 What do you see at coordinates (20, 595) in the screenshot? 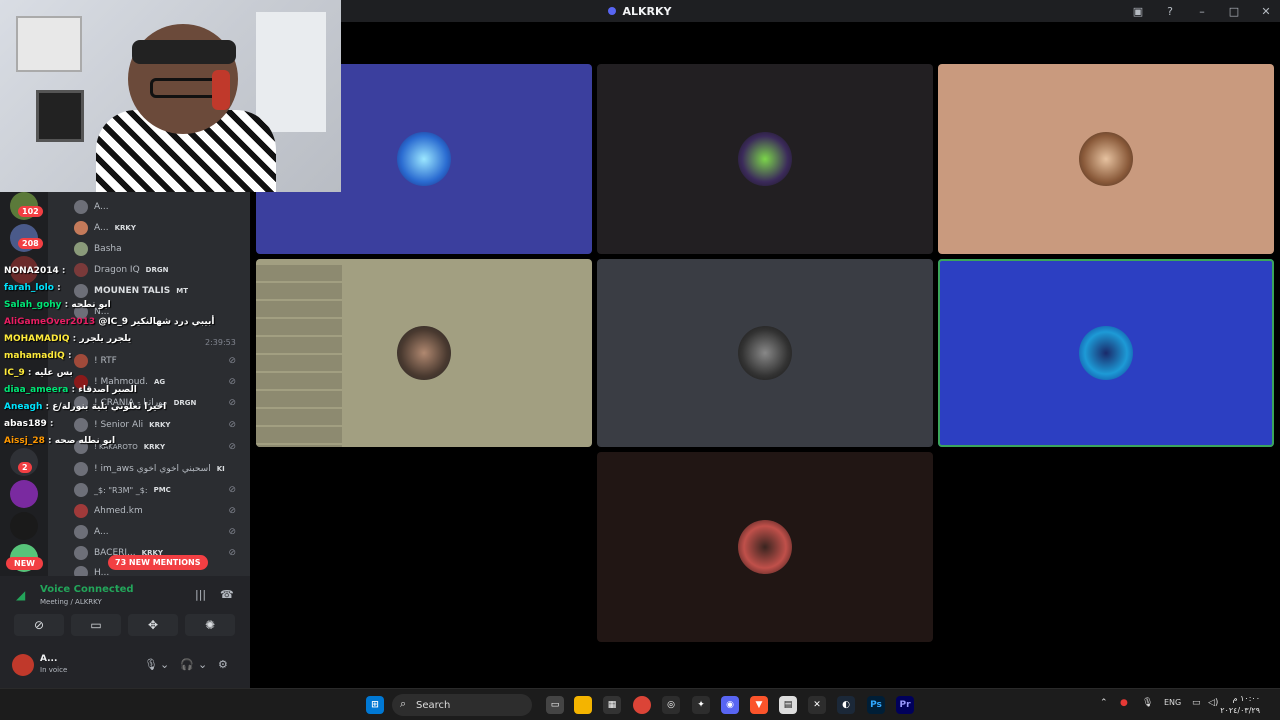
I see `signal-icon: ◢` at bounding box center [20, 595].